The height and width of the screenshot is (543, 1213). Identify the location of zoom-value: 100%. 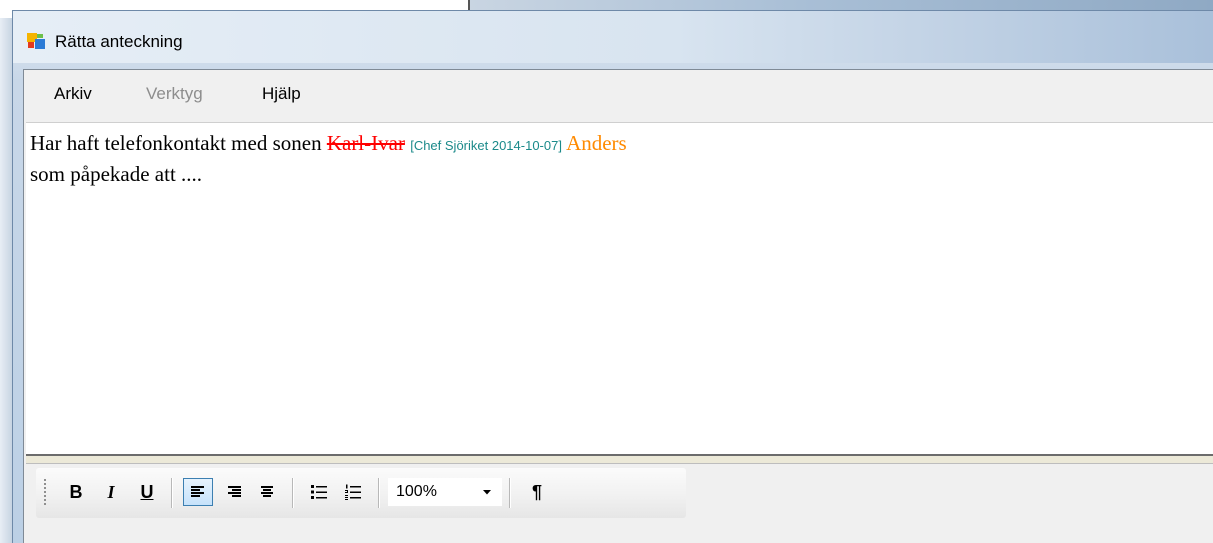
(416, 491).